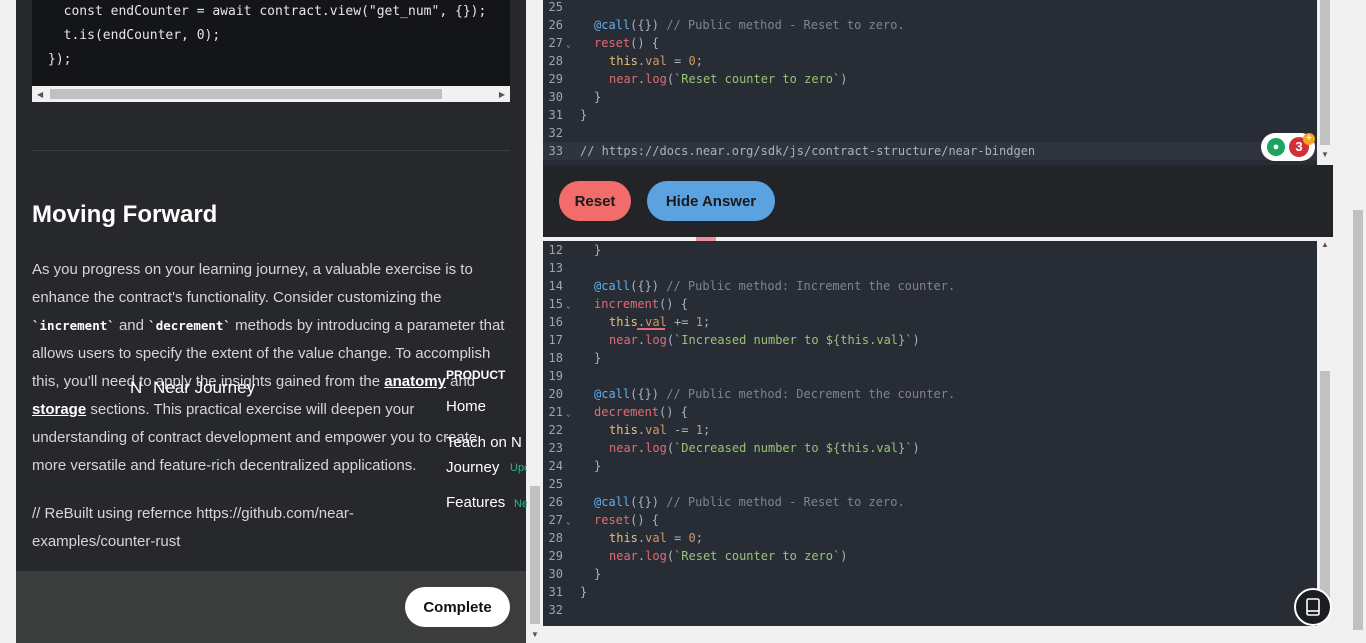 Image resolution: width=1366 pixels, height=643 pixels. I want to click on code-text: increment() {, so click(641, 304).